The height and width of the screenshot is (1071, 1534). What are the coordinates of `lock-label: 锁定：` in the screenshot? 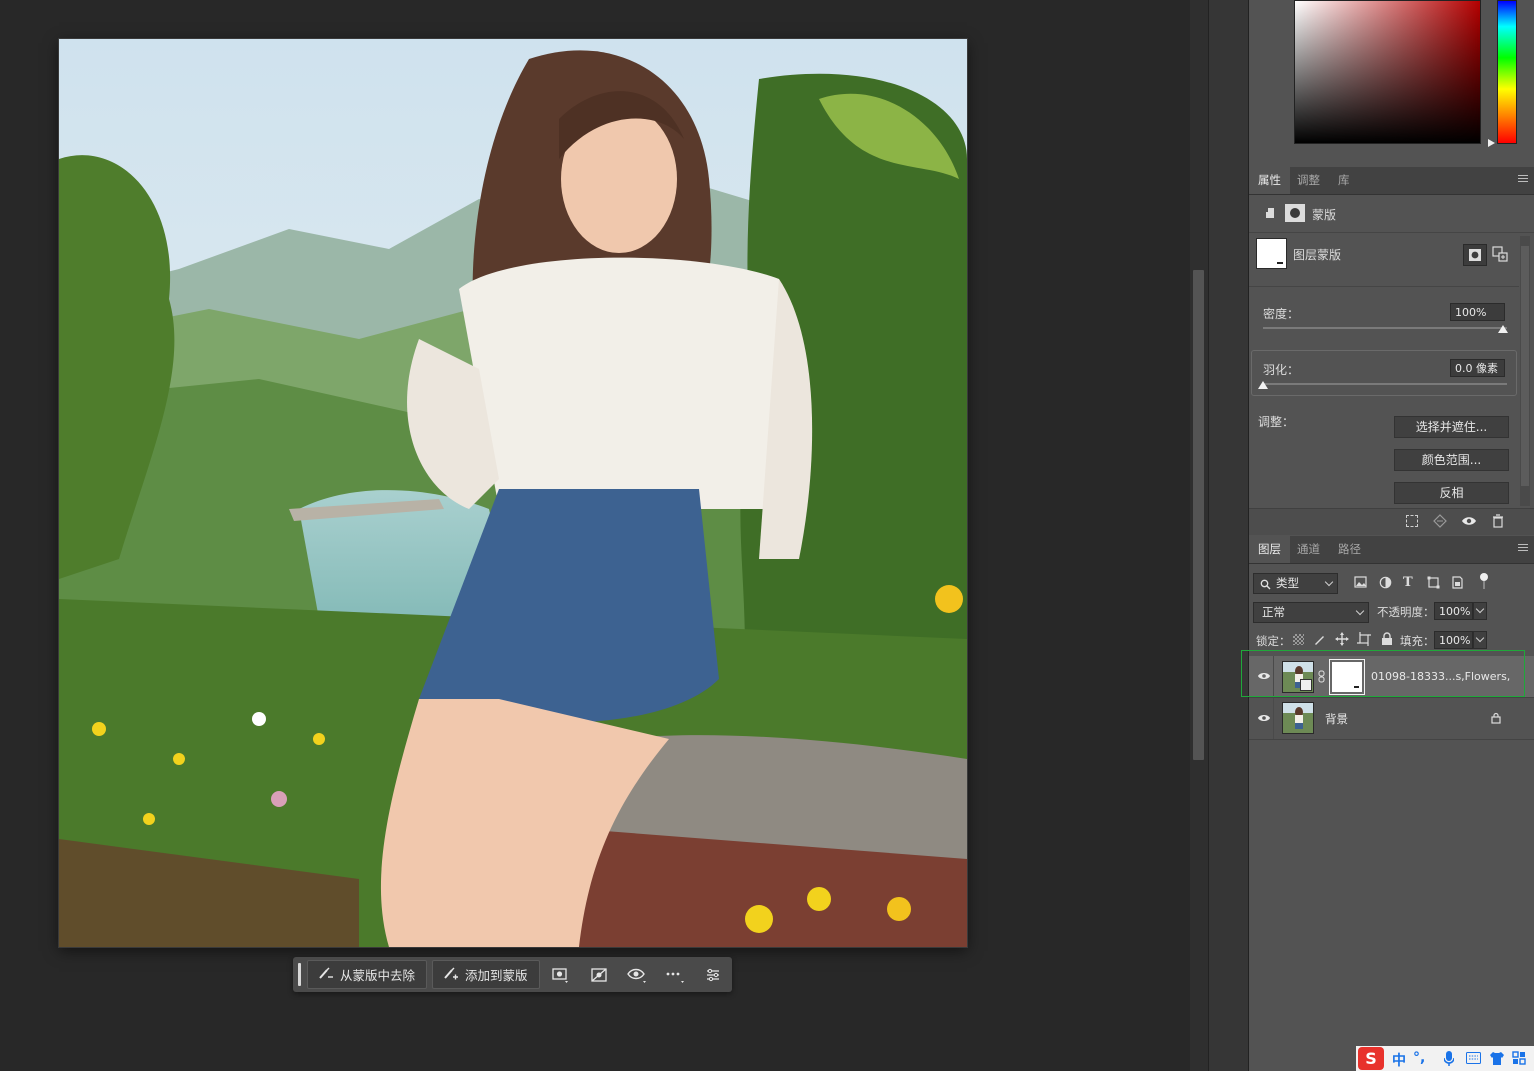 It's located at (1273, 641).